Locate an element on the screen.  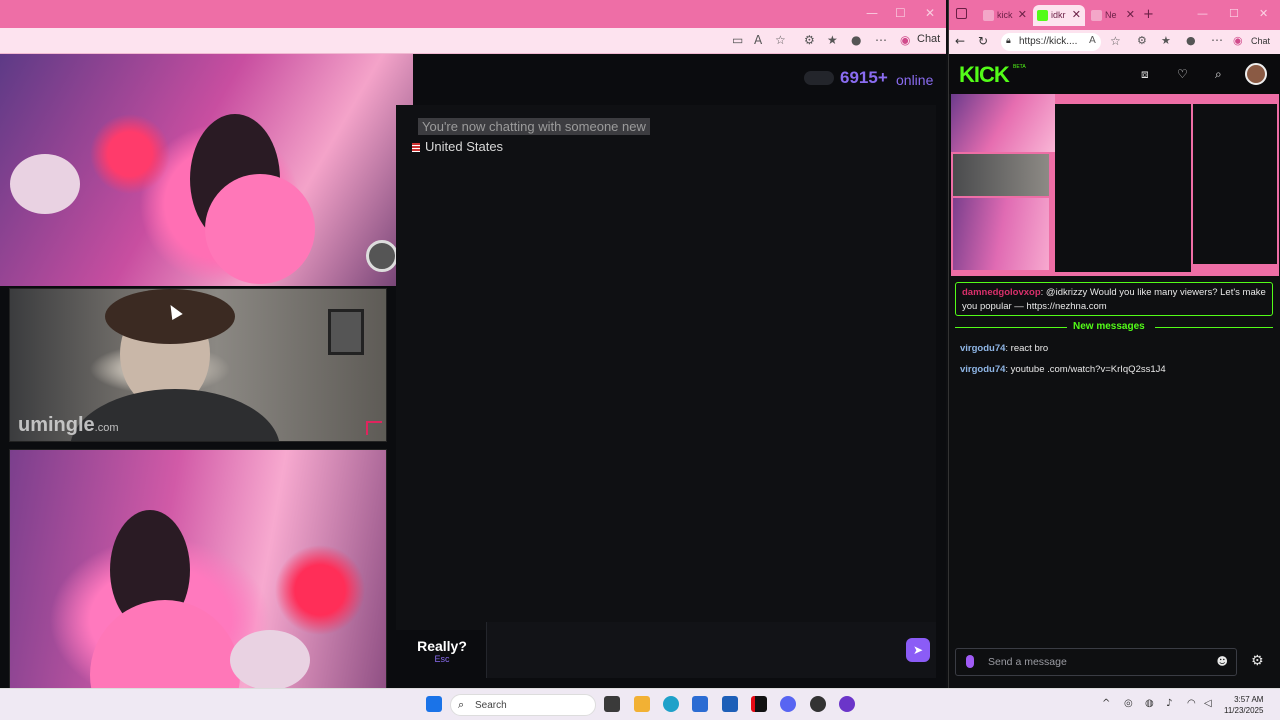
send-icon: ➤ is located at coordinates (918, 650).